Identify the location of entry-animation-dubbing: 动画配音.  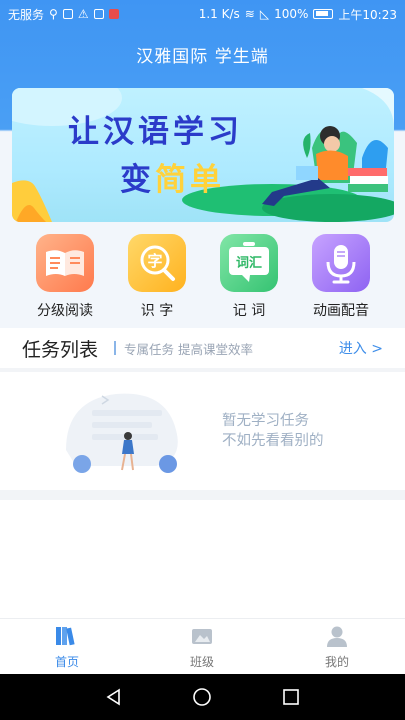
(341, 277).